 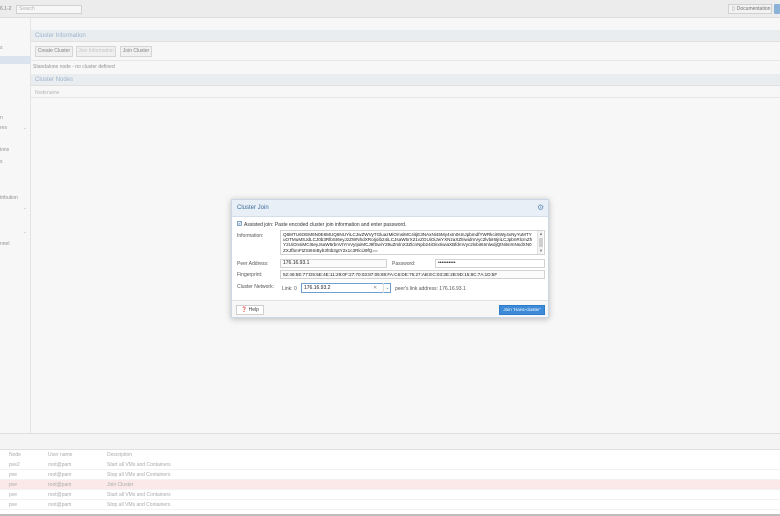 What do you see at coordinates (541, 233) in the screenshot?
I see `scroll-up-icon: ▲` at bounding box center [541, 233].